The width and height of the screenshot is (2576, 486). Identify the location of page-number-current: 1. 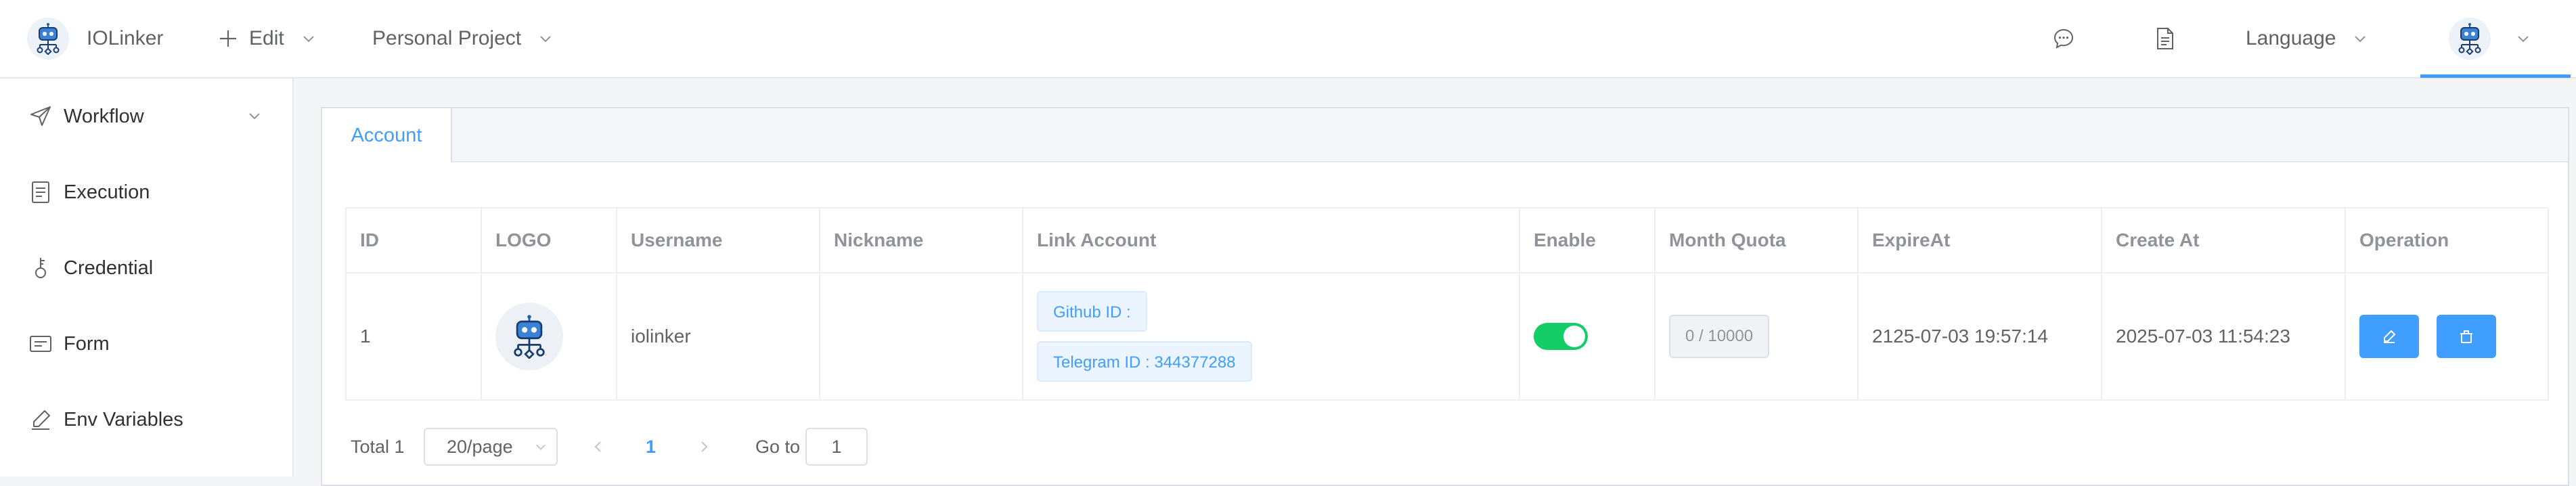
(651, 447).